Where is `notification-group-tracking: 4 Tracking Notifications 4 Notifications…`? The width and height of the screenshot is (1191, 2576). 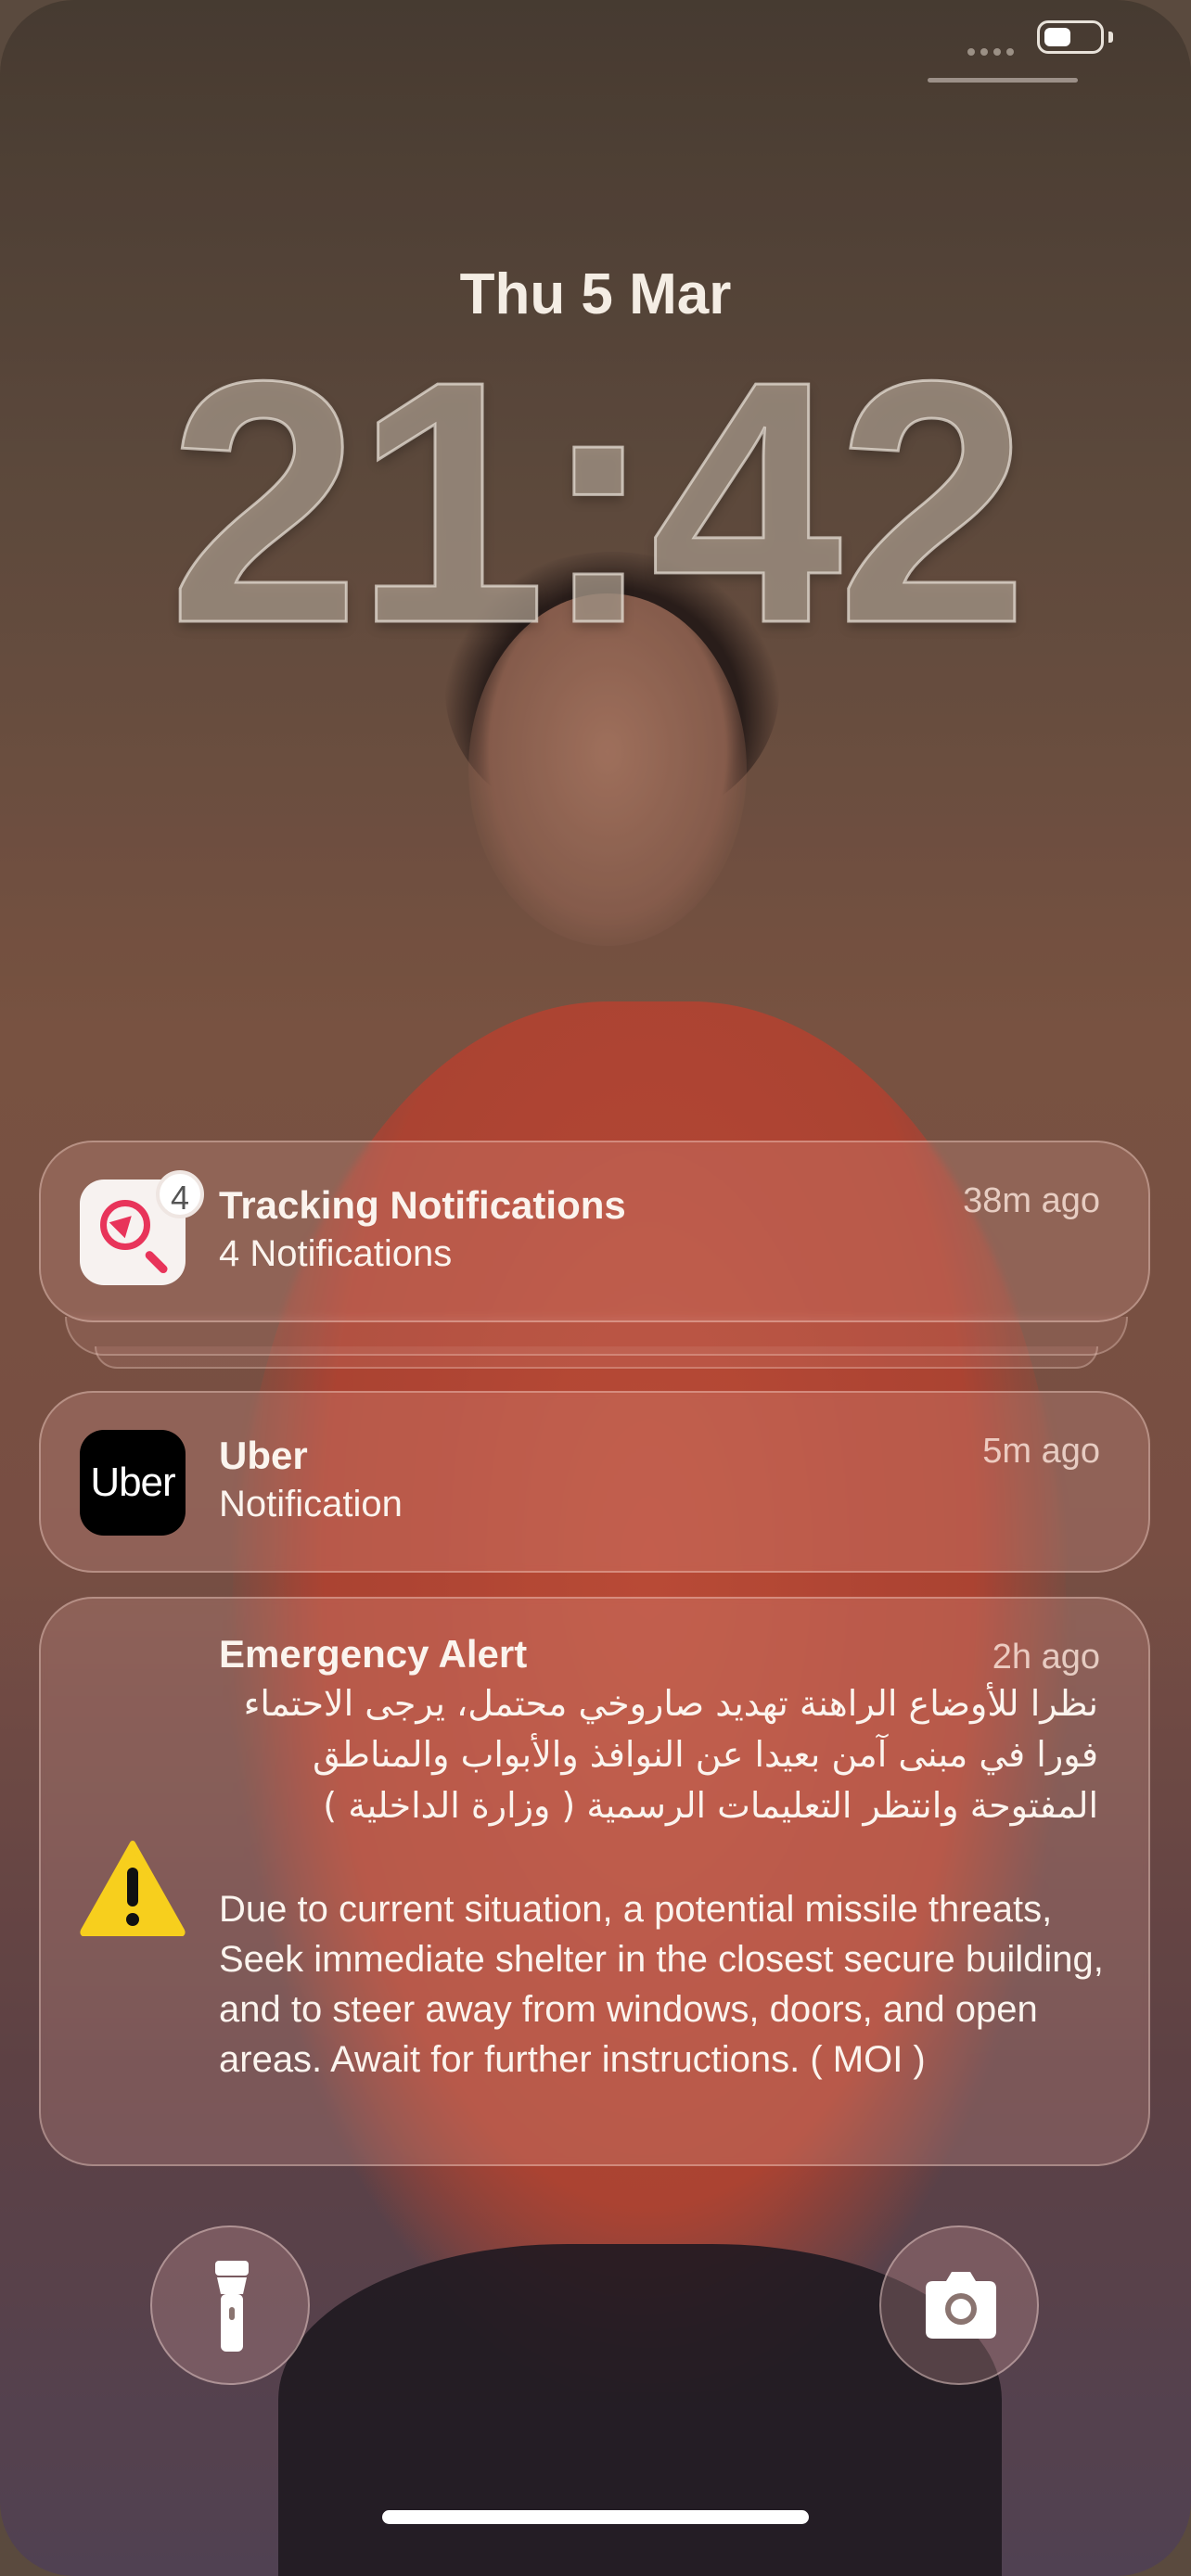 notification-group-tracking: 4 Tracking Notifications 4 Notifications… is located at coordinates (594, 1231).